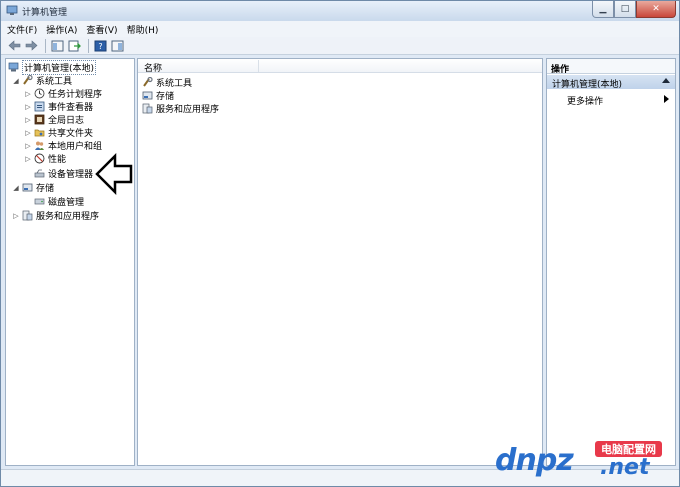 The height and width of the screenshot is (487, 680). Describe the element at coordinates (66, 203) in the screenshot. I see `tree-item-label: 磁盘管理` at that location.